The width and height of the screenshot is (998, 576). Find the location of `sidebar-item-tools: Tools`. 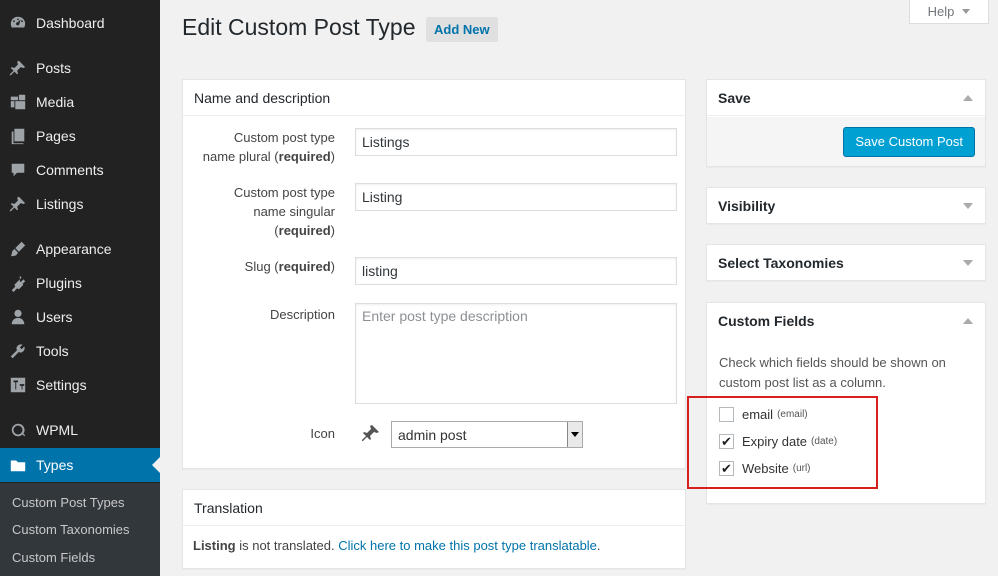

sidebar-item-tools: Tools is located at coordinates (80, 351).